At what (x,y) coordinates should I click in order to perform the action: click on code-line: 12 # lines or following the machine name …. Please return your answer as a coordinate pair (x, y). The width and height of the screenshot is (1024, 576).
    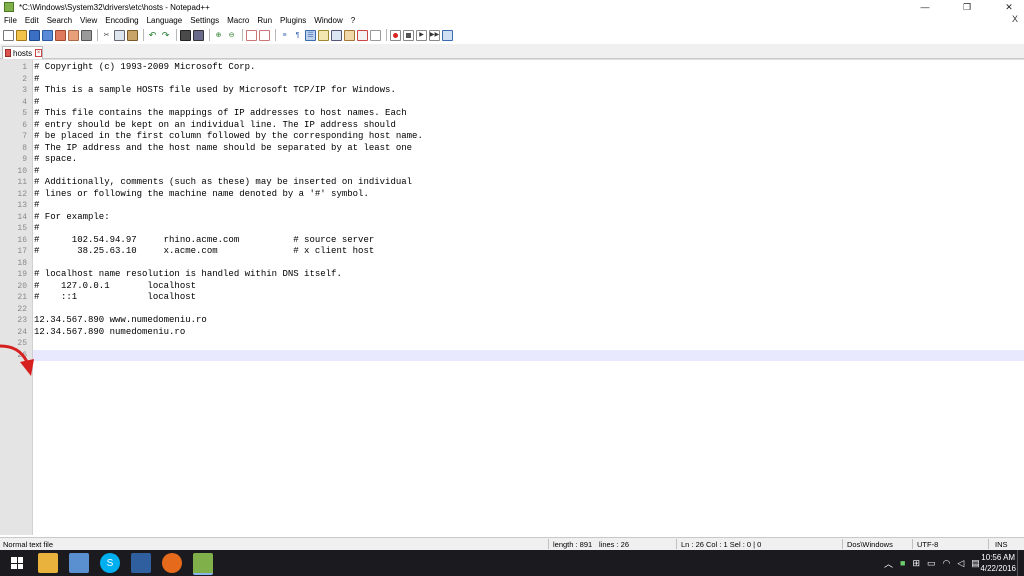
    Looking at the image, I should click on (520, 195).